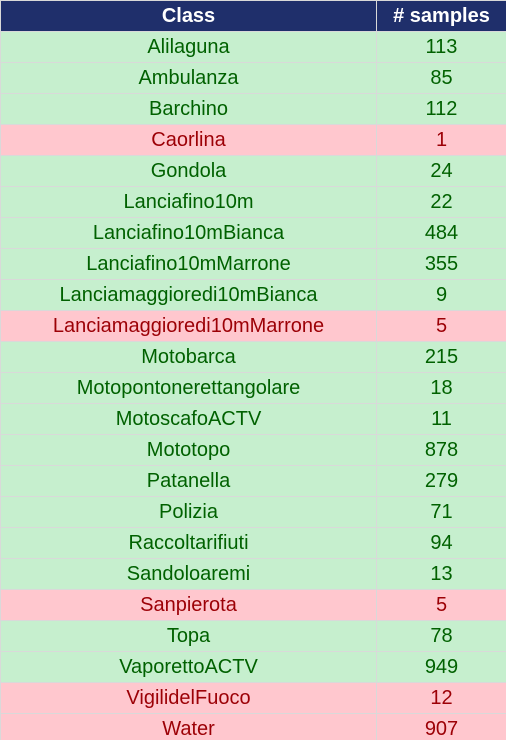  Describe the element at coordinates (188, 543) in the screenshot. I see `class-cell: Raccoltarifiuti` at that location.